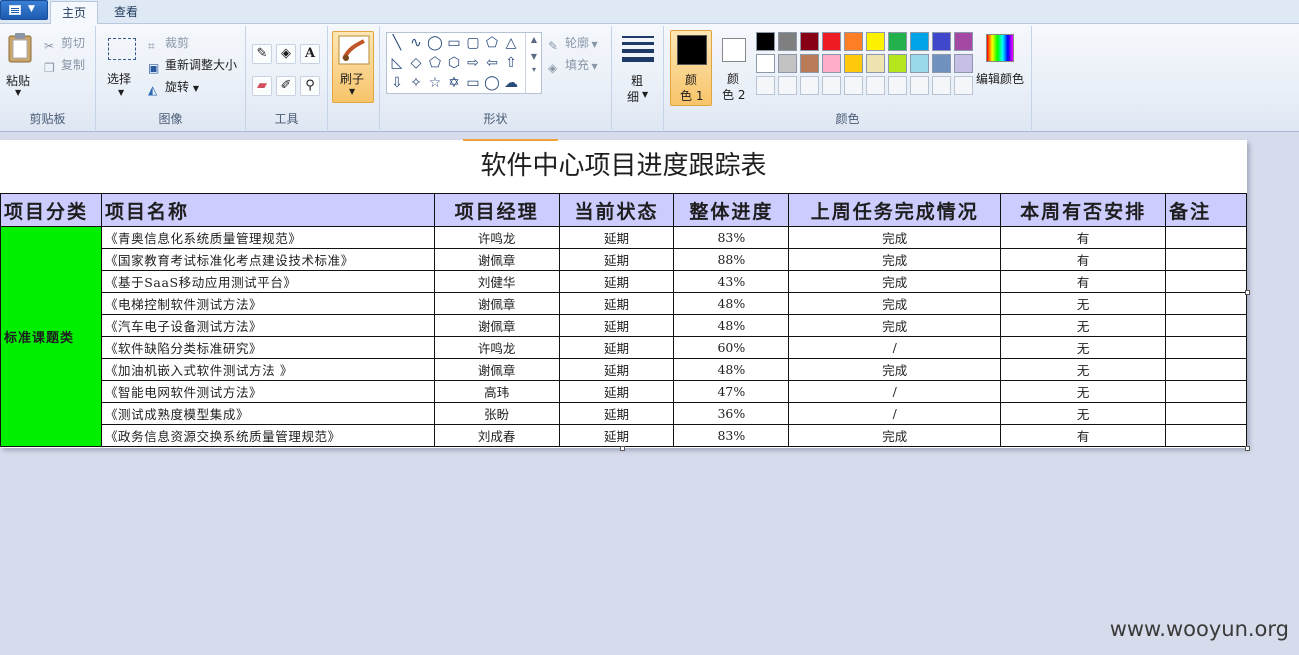  Describe the element at coordinates (573, 43) in the screenshot. I see `outline-button: ✎ 轮廓 ▼` at that location.